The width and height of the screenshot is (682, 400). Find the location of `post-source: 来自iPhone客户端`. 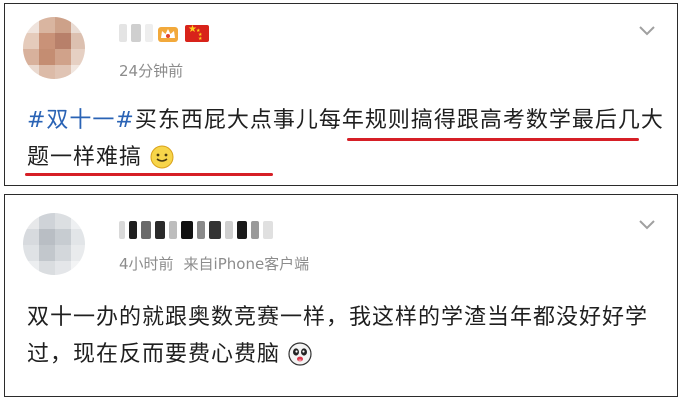

post-source: 来自iPhone客户端 is located at coordinates (246, 264).